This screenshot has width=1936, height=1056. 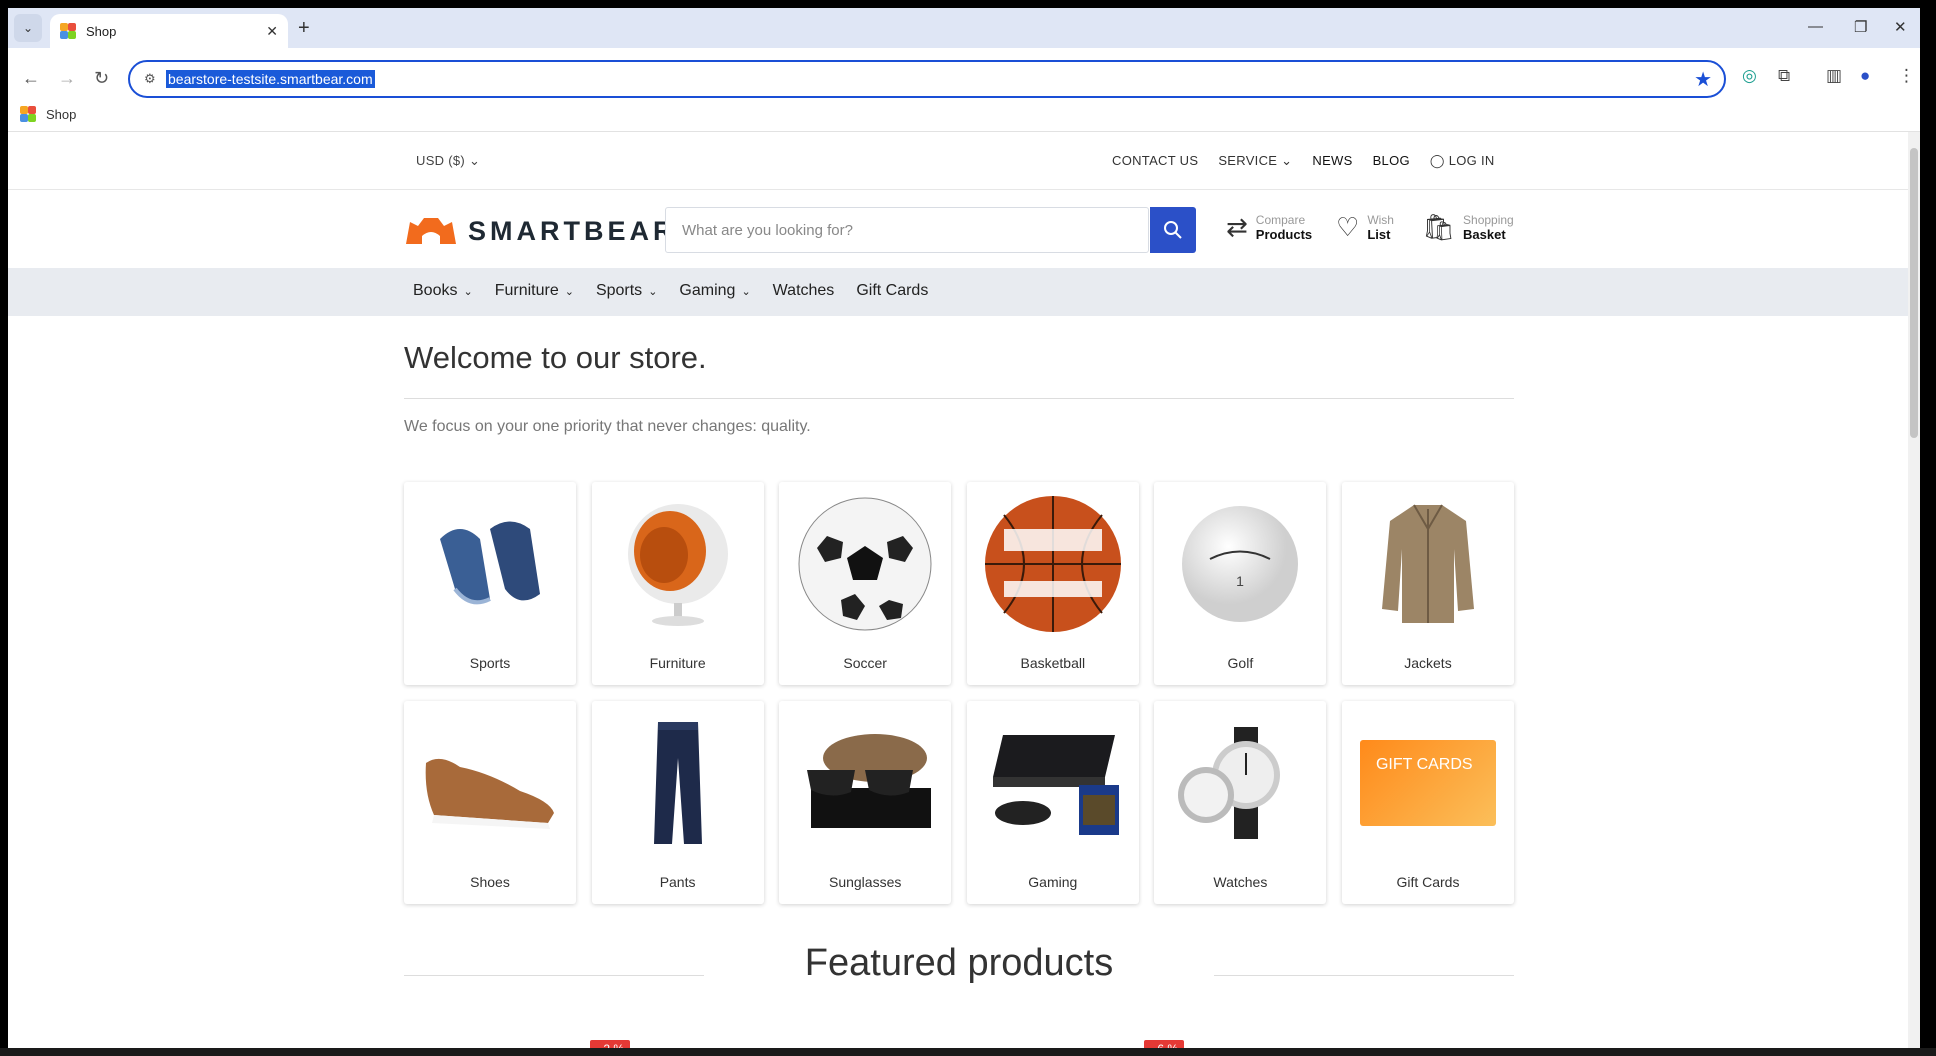 I want to click on tab-strip: ⌄ Shop ✕ + — ❐ ✕, so click(x=964, y=28).